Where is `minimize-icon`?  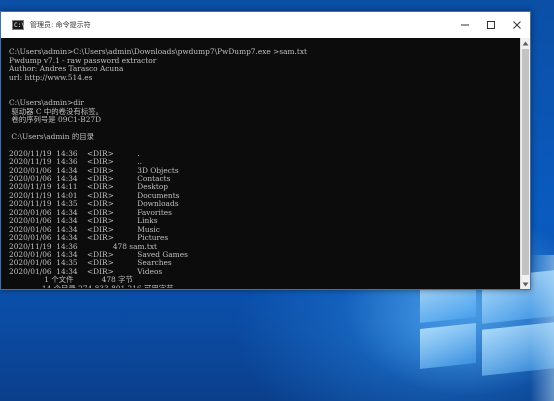
minimize-icon is located at coordinates (465, 25).